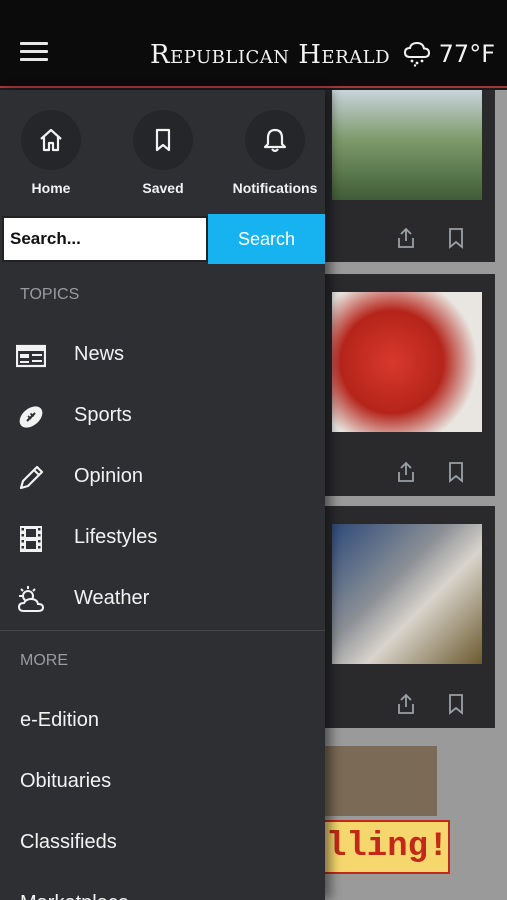 The width and height of the screenshot is (507, 900). Describe the element at coordinates (275, 188) in the screenshot. I see `notifications-label: Notifications` at that location.